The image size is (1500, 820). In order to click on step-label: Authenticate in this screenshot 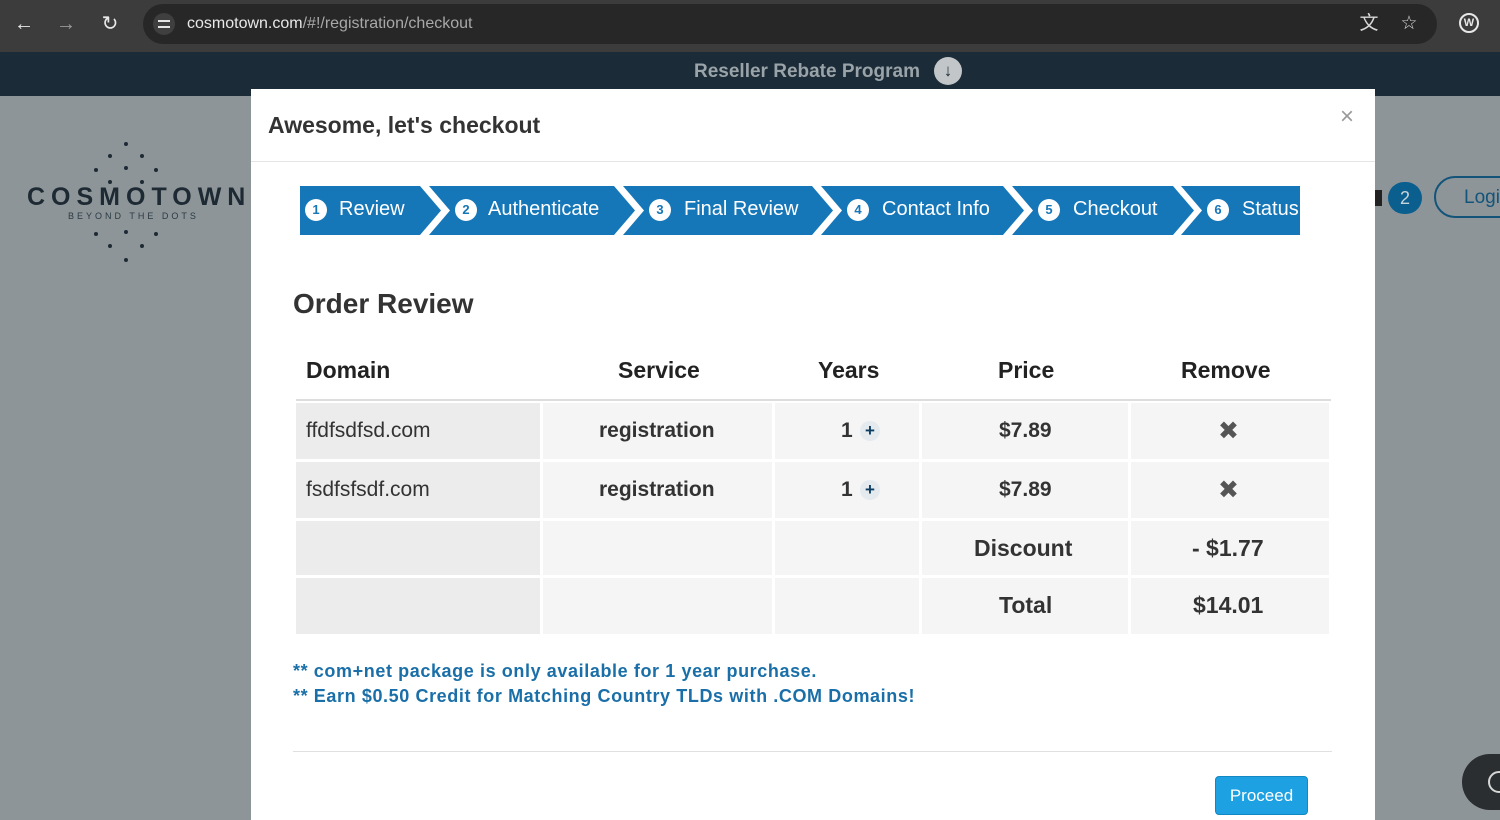, I will do `click(544, 209)`.